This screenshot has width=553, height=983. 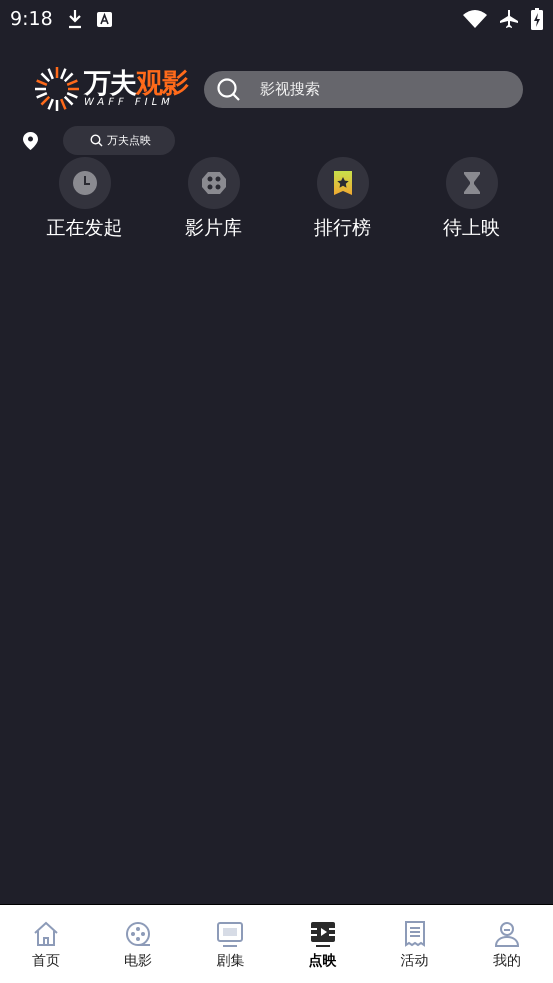 What do you see at coordinates (74, 19) in the screenshot?
I see `download-icon` at bounding box center [74, 19].